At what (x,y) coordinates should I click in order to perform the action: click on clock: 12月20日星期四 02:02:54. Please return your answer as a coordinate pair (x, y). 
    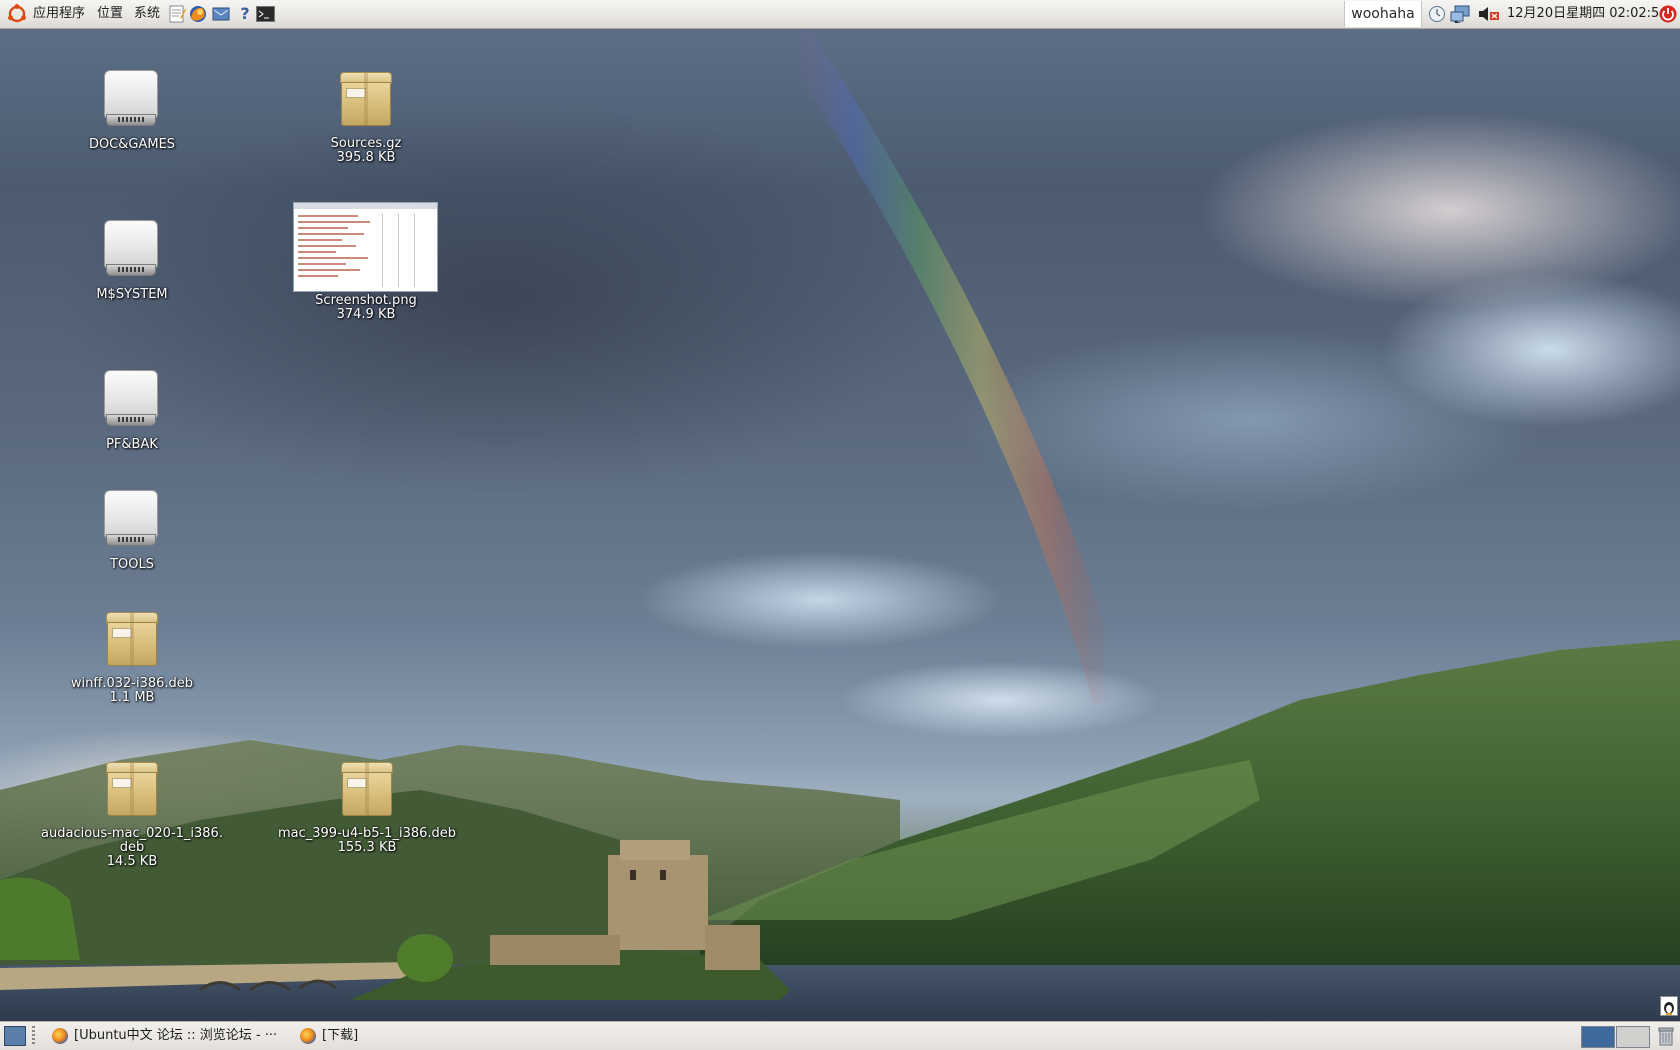
    Looking at the image, I should click on (1587, 14).